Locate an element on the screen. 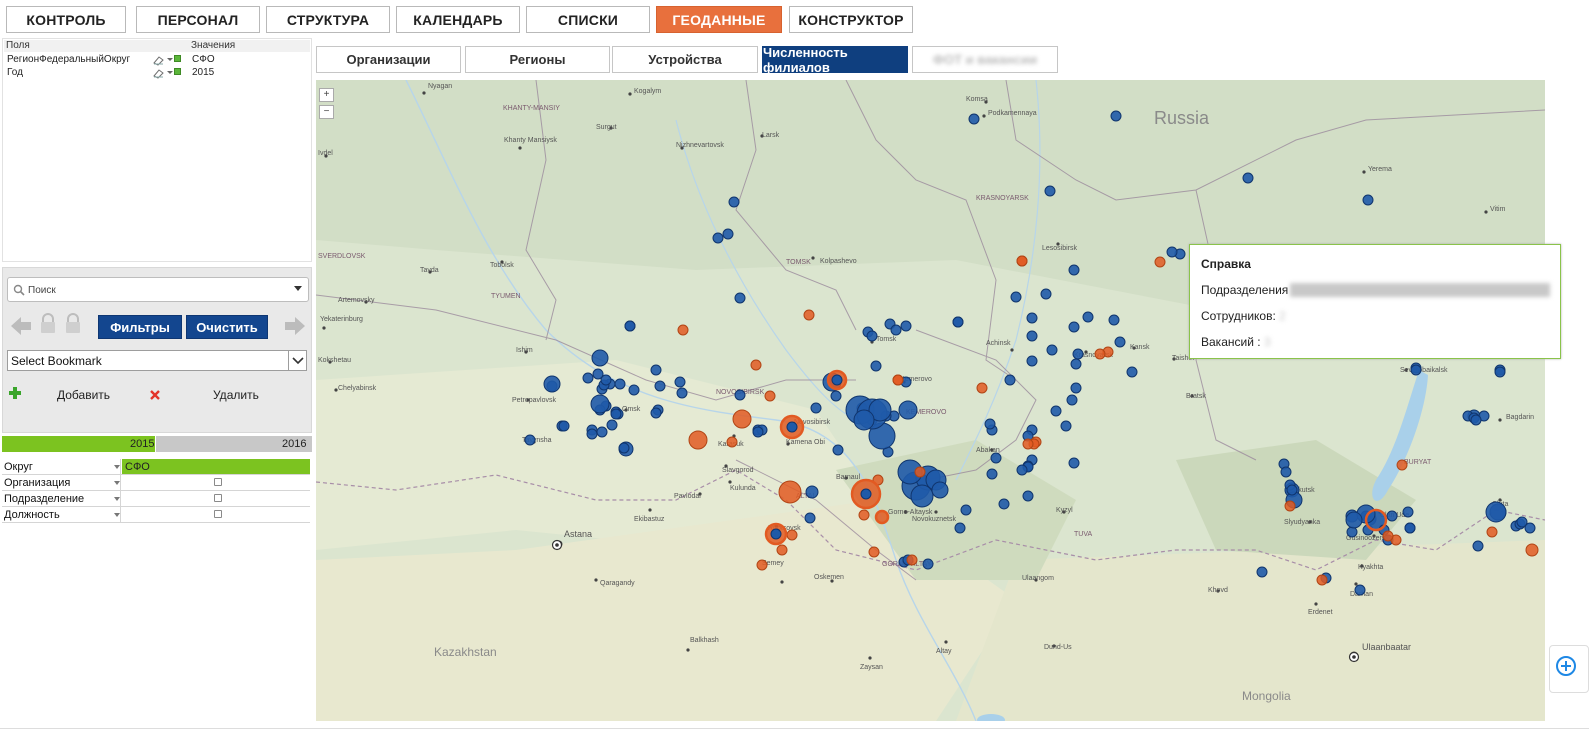 This screenshot has height=740, width=1589. delete-button: Удалить is located at coordinates (236, 395).